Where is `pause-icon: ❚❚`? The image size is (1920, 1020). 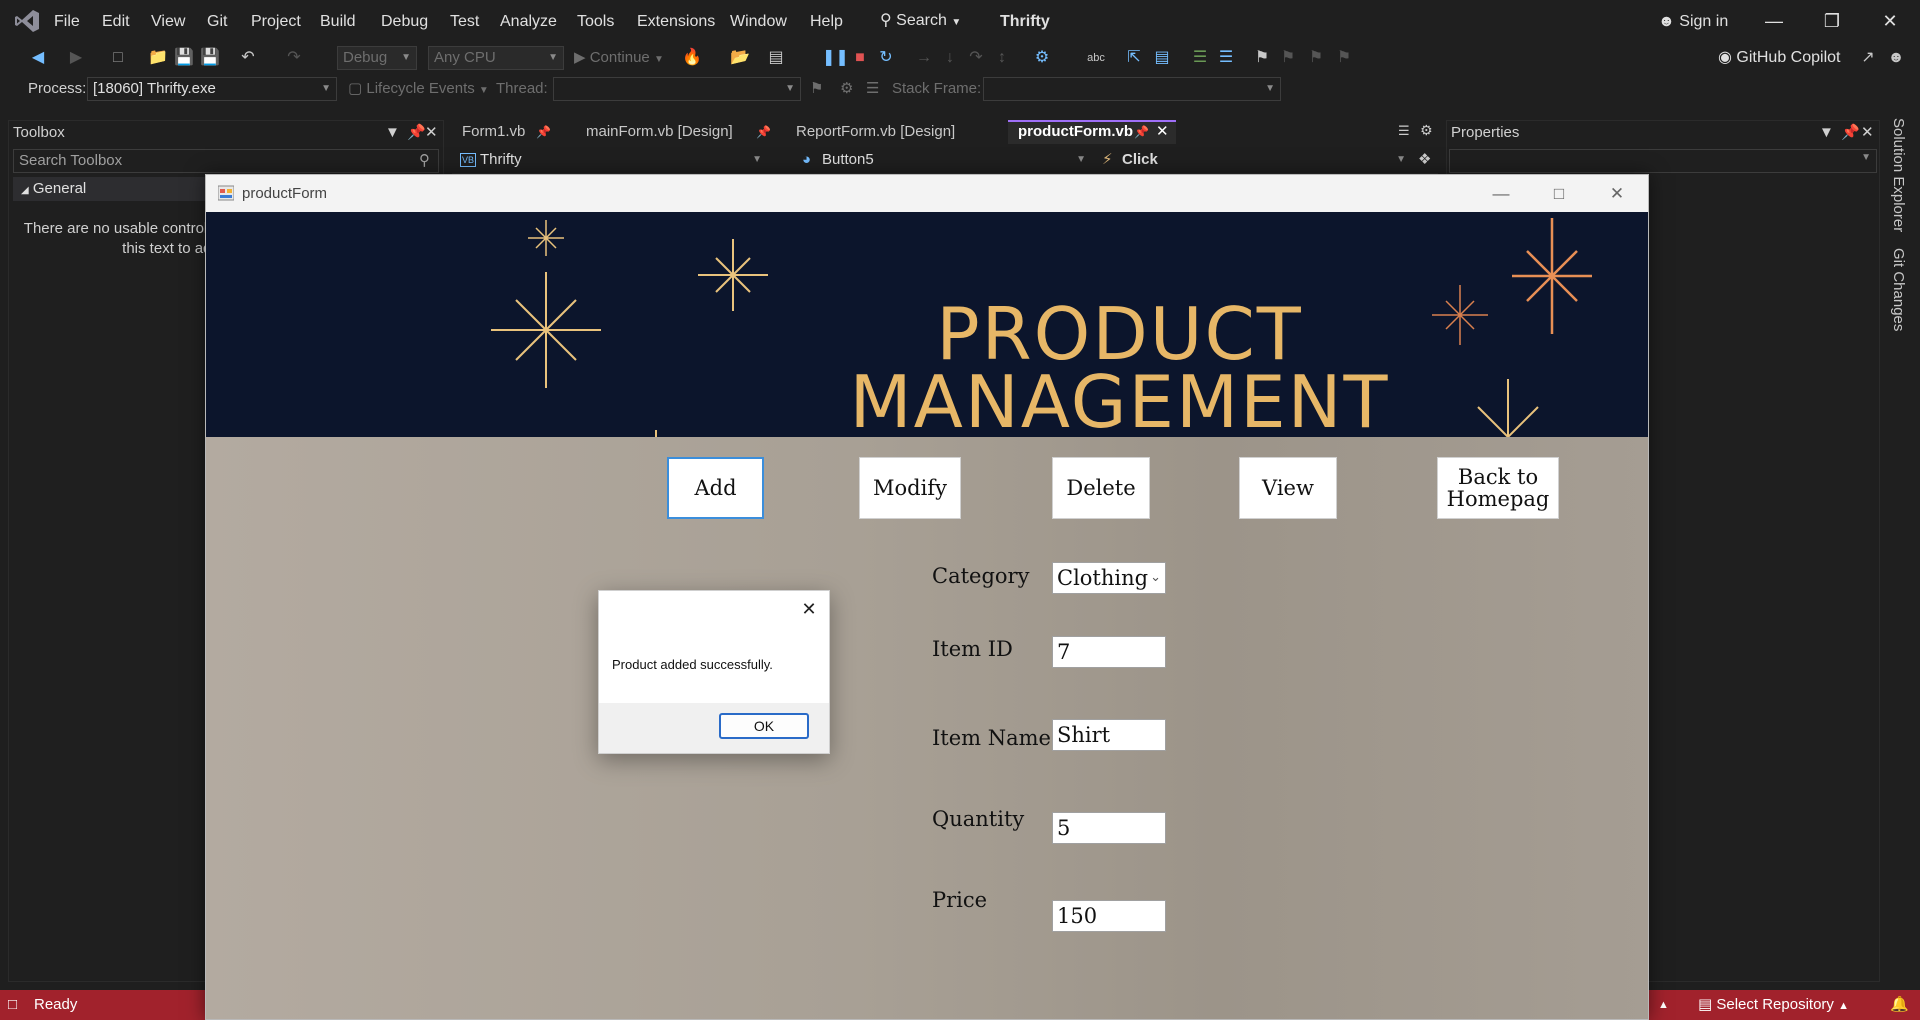 pause-icon: ❚❚ is located at coordinates (835, 58).